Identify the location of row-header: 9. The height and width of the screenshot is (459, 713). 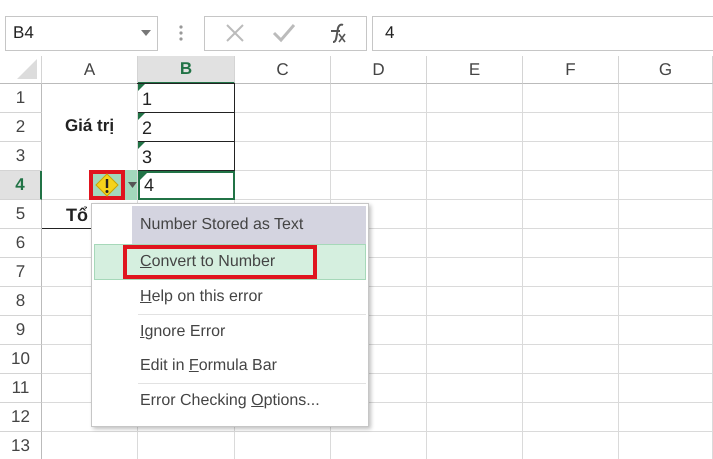
(21, 330).